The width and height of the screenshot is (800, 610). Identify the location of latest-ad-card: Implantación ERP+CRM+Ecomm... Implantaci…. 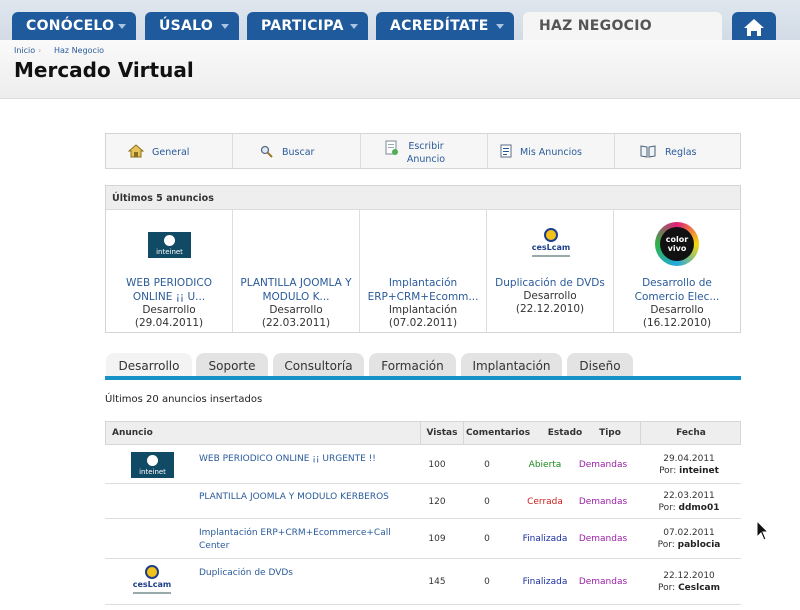
(423, 271).